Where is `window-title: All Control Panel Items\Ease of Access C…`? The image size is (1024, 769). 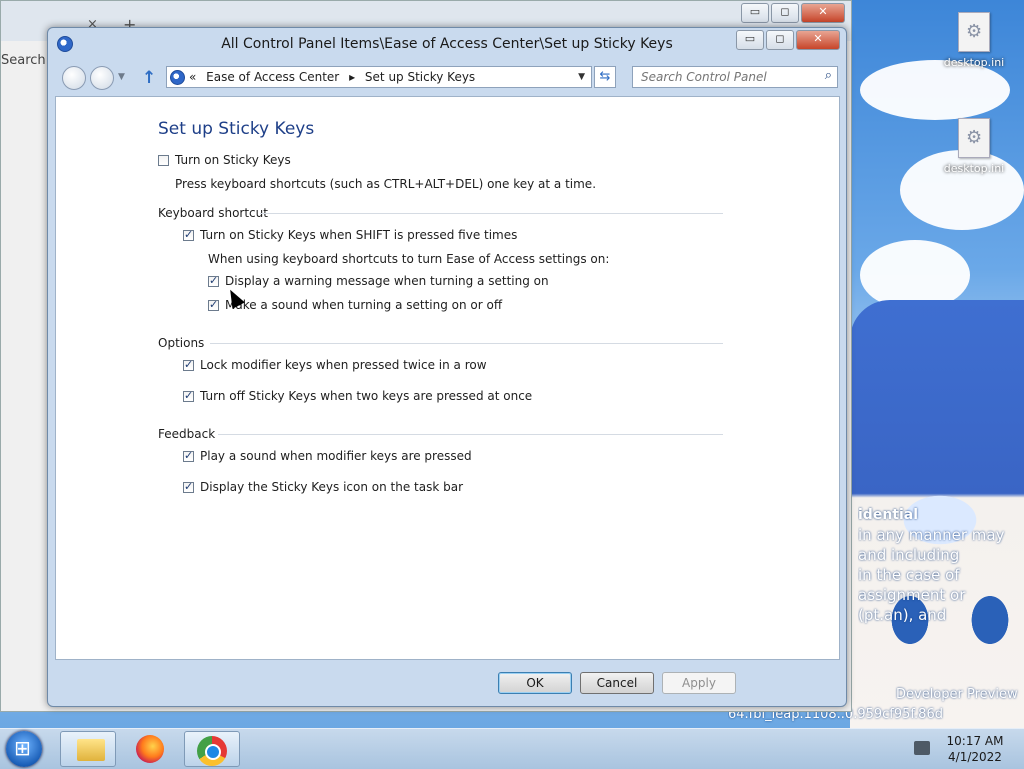
window-title: All Control Panel Items\Ease of Access C… is located at coordinates (447, 44).